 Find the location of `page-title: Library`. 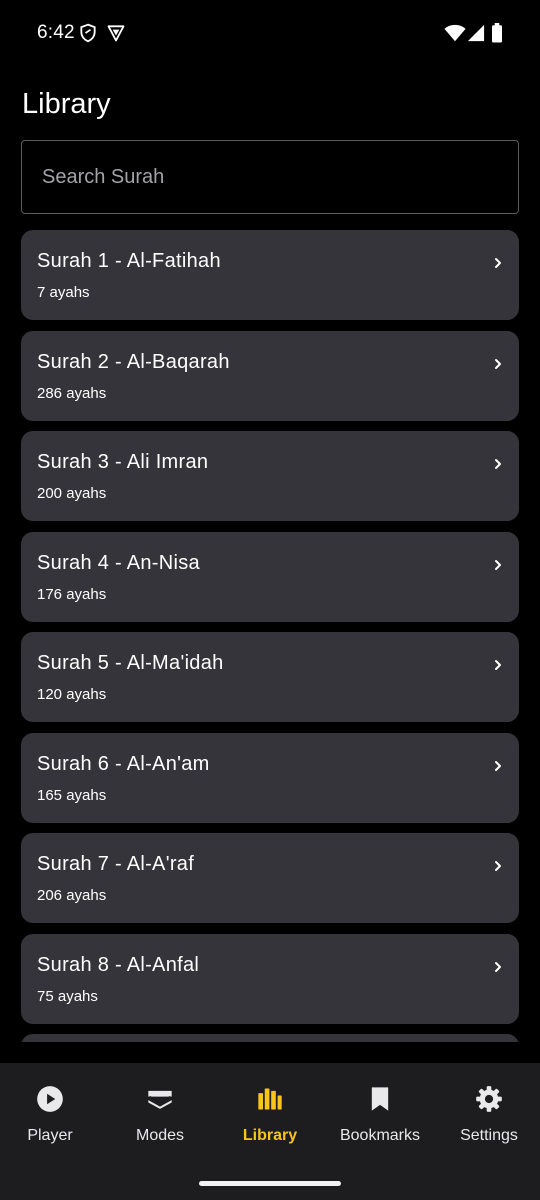

page-title: Library is located at coordinates (66, 104).